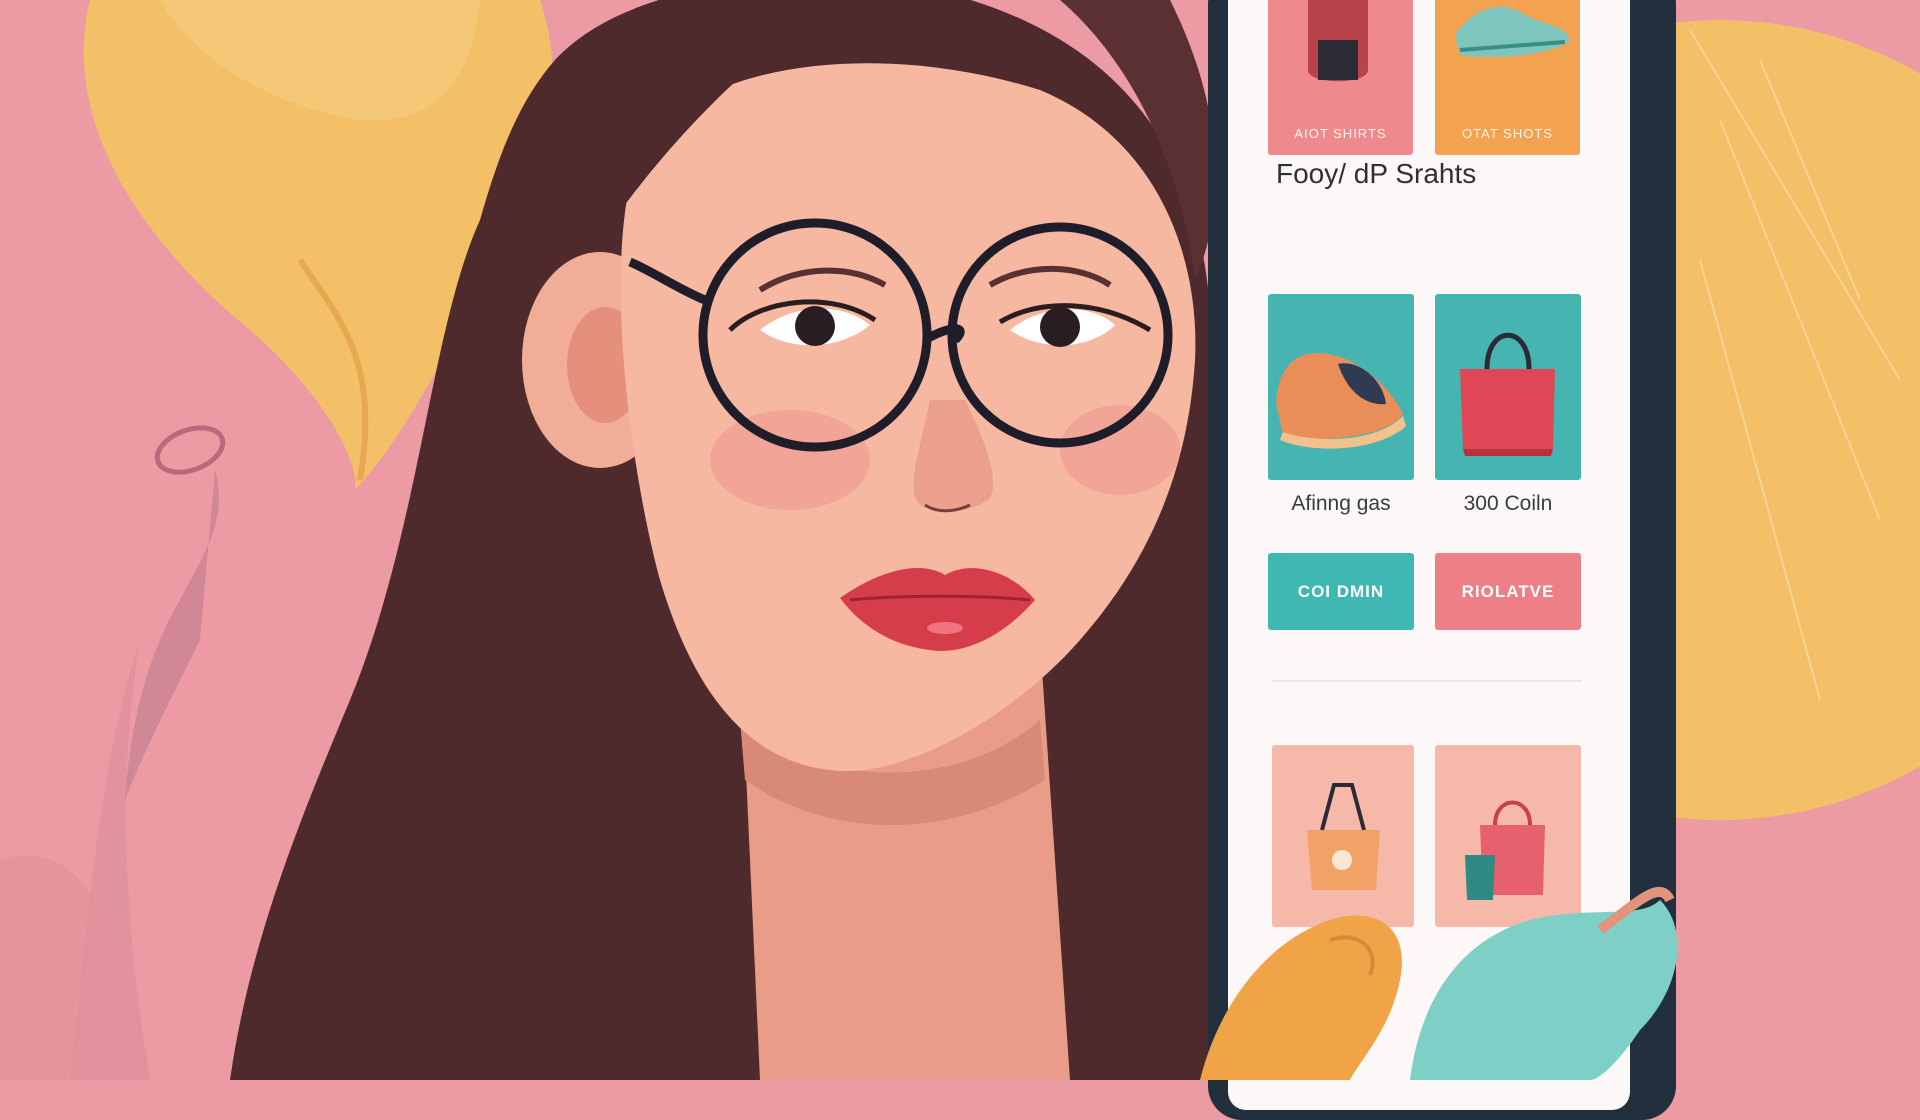 The image size is (1920, 1120). I want to click on hands, so click(1439, 983).